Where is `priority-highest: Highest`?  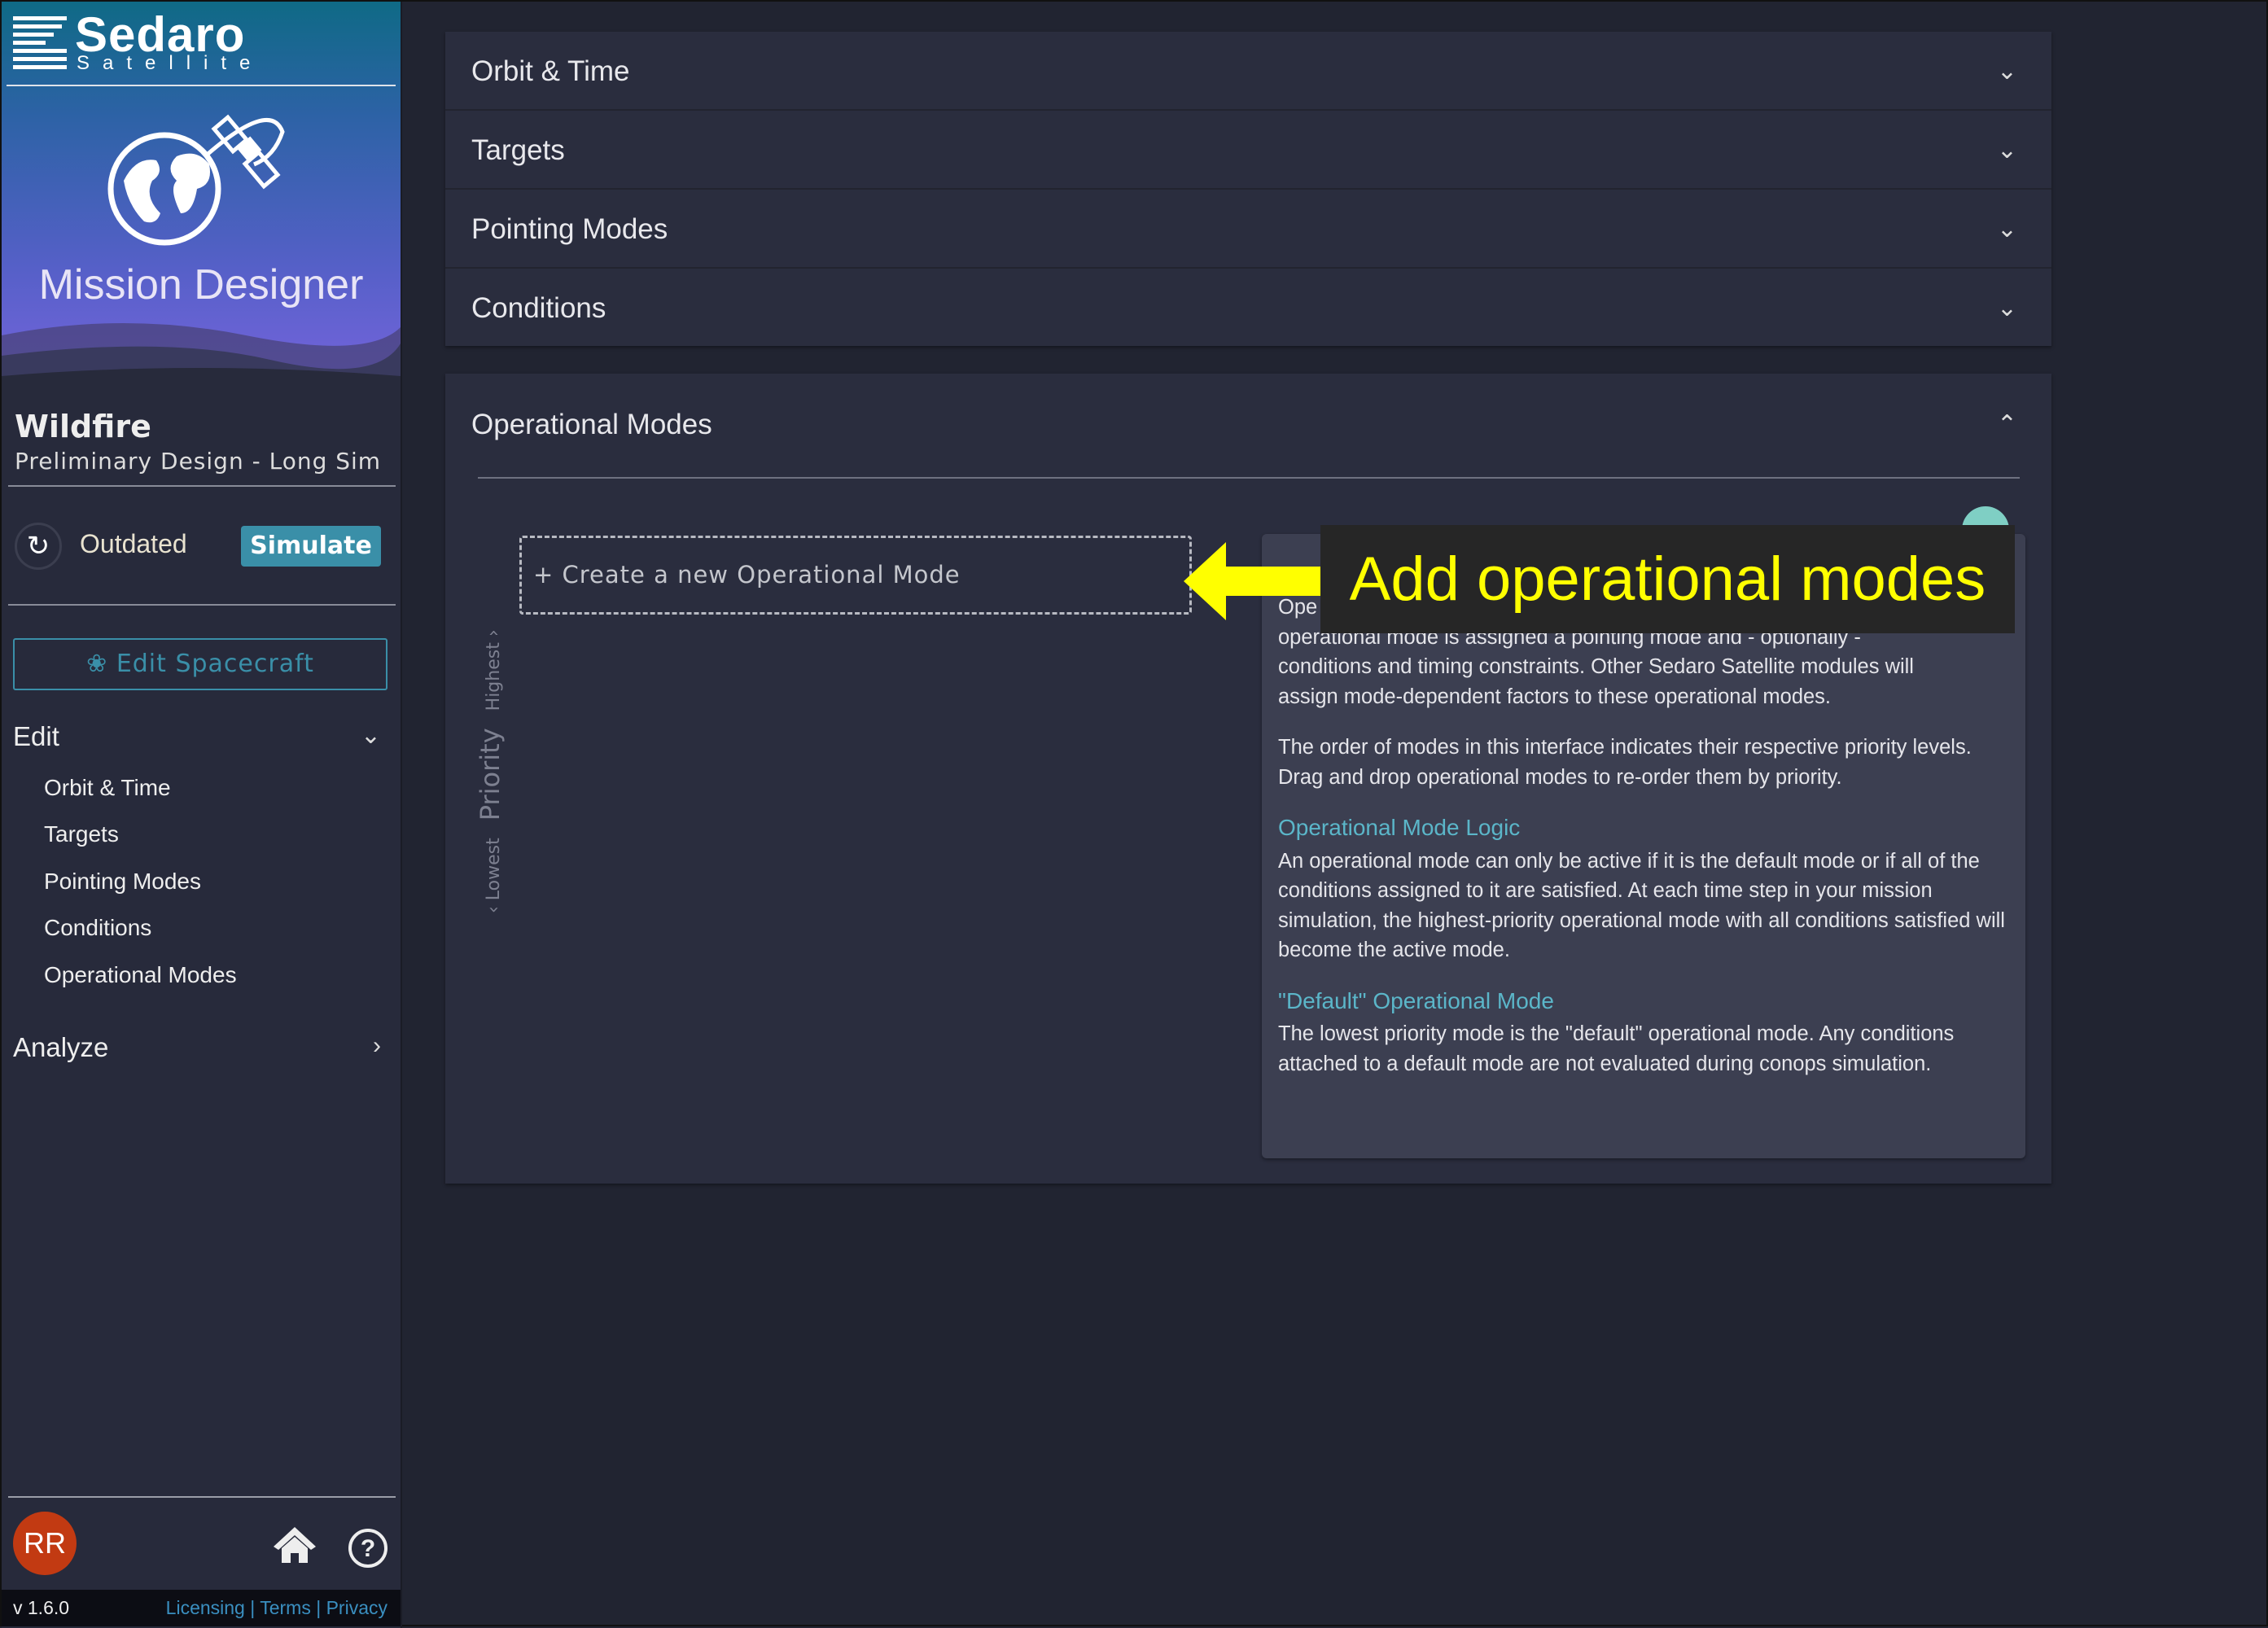 priority-highest: Highest is located at coordinates (494, 676).